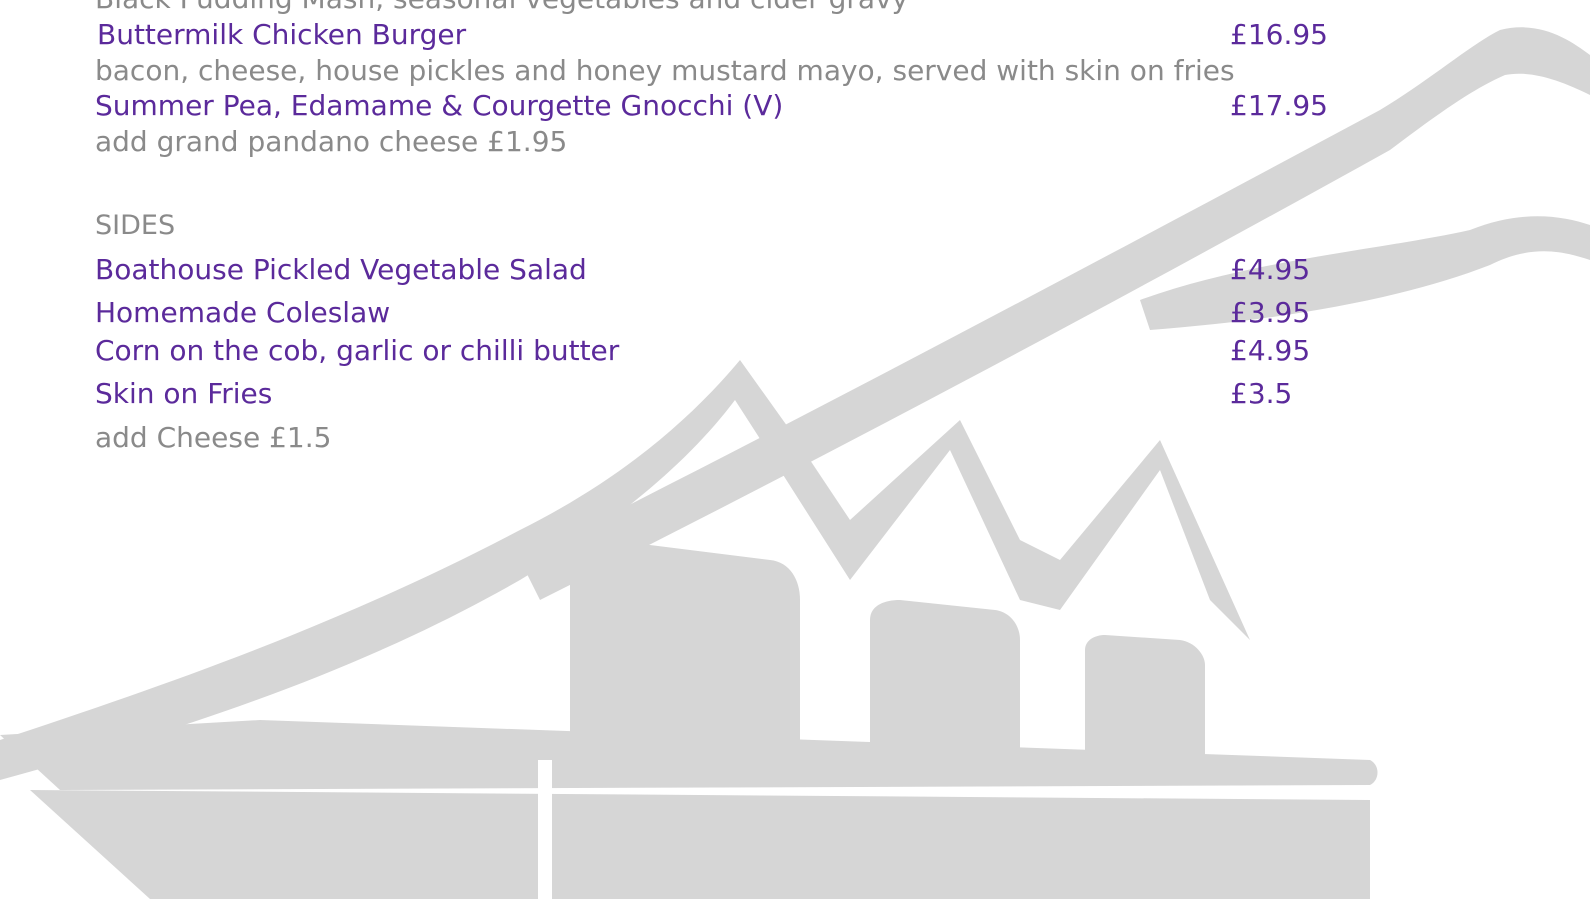 This screenshot has height=899, width=1590. I want to click on side-item-price: £3.5, so click(1261, 393).